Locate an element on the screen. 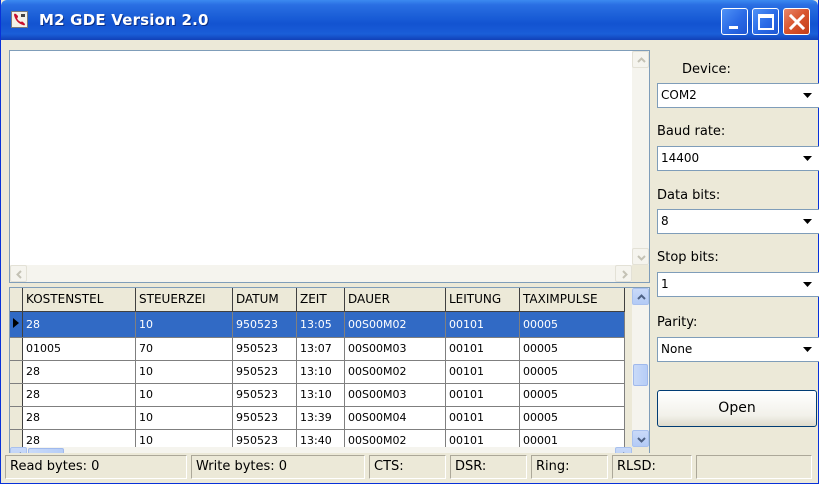 Image resolution: width=819 pixels, height=484 pixels. column-header: ZEIT is located at coordinates (320, 300).